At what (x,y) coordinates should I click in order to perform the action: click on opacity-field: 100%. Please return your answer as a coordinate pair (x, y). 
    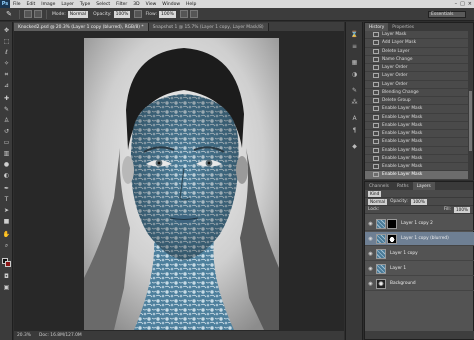
    Looking at the image, I should click on (122, 14).